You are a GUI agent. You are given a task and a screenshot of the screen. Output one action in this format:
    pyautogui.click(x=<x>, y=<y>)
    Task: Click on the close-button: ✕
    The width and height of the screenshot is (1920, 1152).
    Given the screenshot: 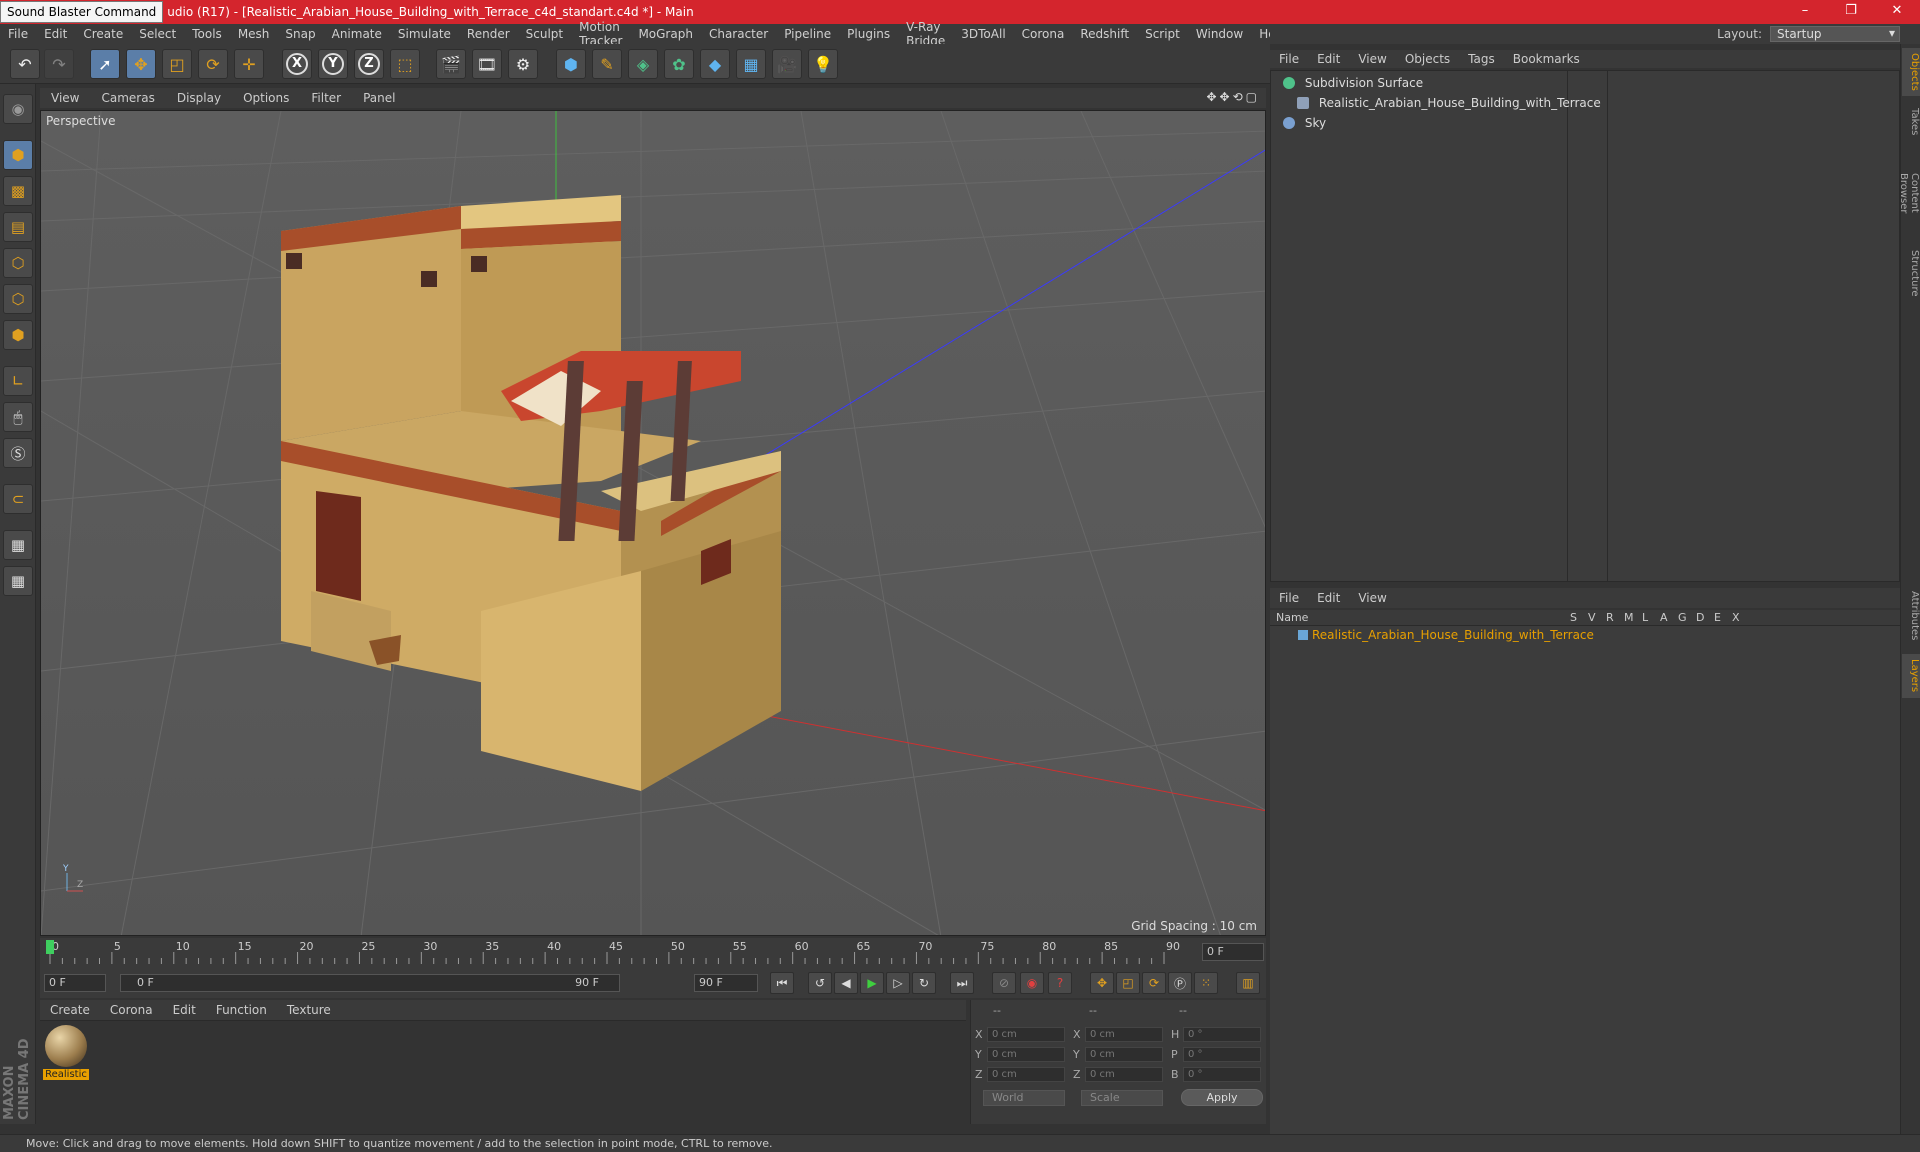 What is the action you would take?
    pyautogui.click(x=1897, y=12)
    